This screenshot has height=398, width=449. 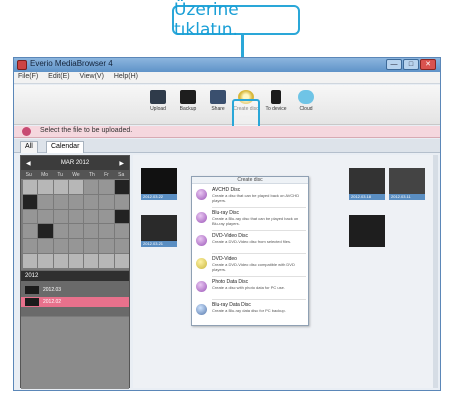 I want to click on calendar-header: ◀ MAR 2012 ▶, so click(x=75, y=163).